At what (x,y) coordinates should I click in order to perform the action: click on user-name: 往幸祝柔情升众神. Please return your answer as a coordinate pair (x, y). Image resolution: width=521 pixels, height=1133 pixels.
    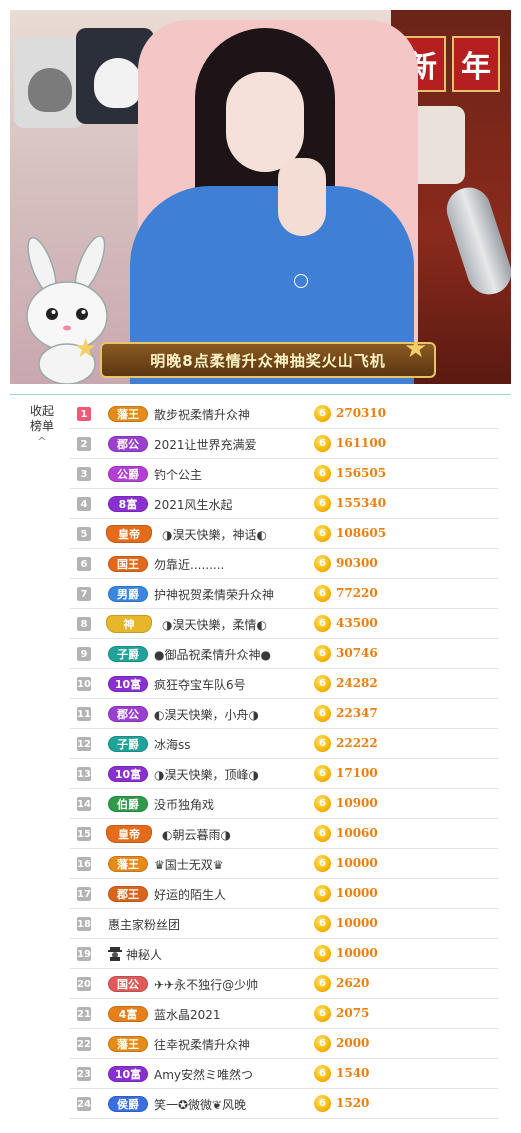
    Looking at the image, I should click on (202, 1044).